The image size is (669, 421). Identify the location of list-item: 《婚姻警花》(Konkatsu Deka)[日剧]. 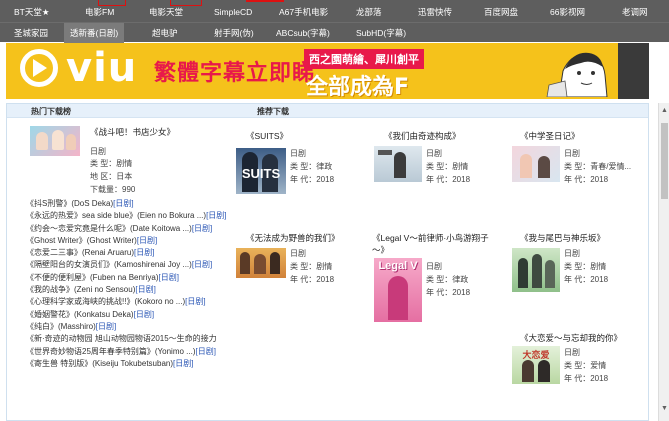
(126, 315).